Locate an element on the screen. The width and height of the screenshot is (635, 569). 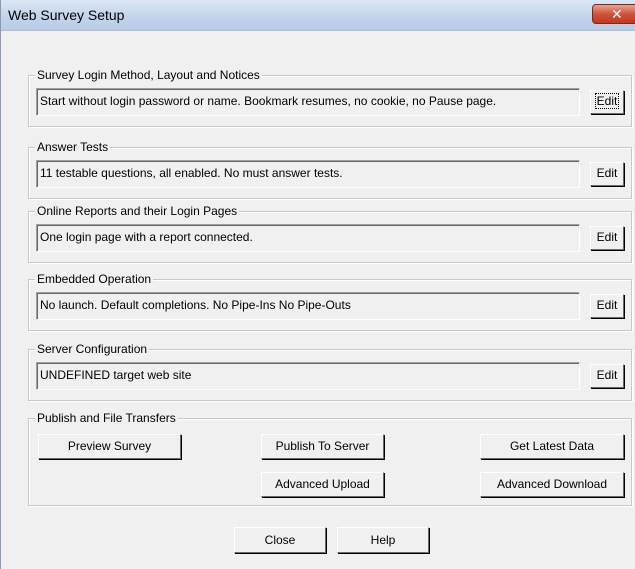
login-method-edit-label: Edit is located at coordinates (607, 101).